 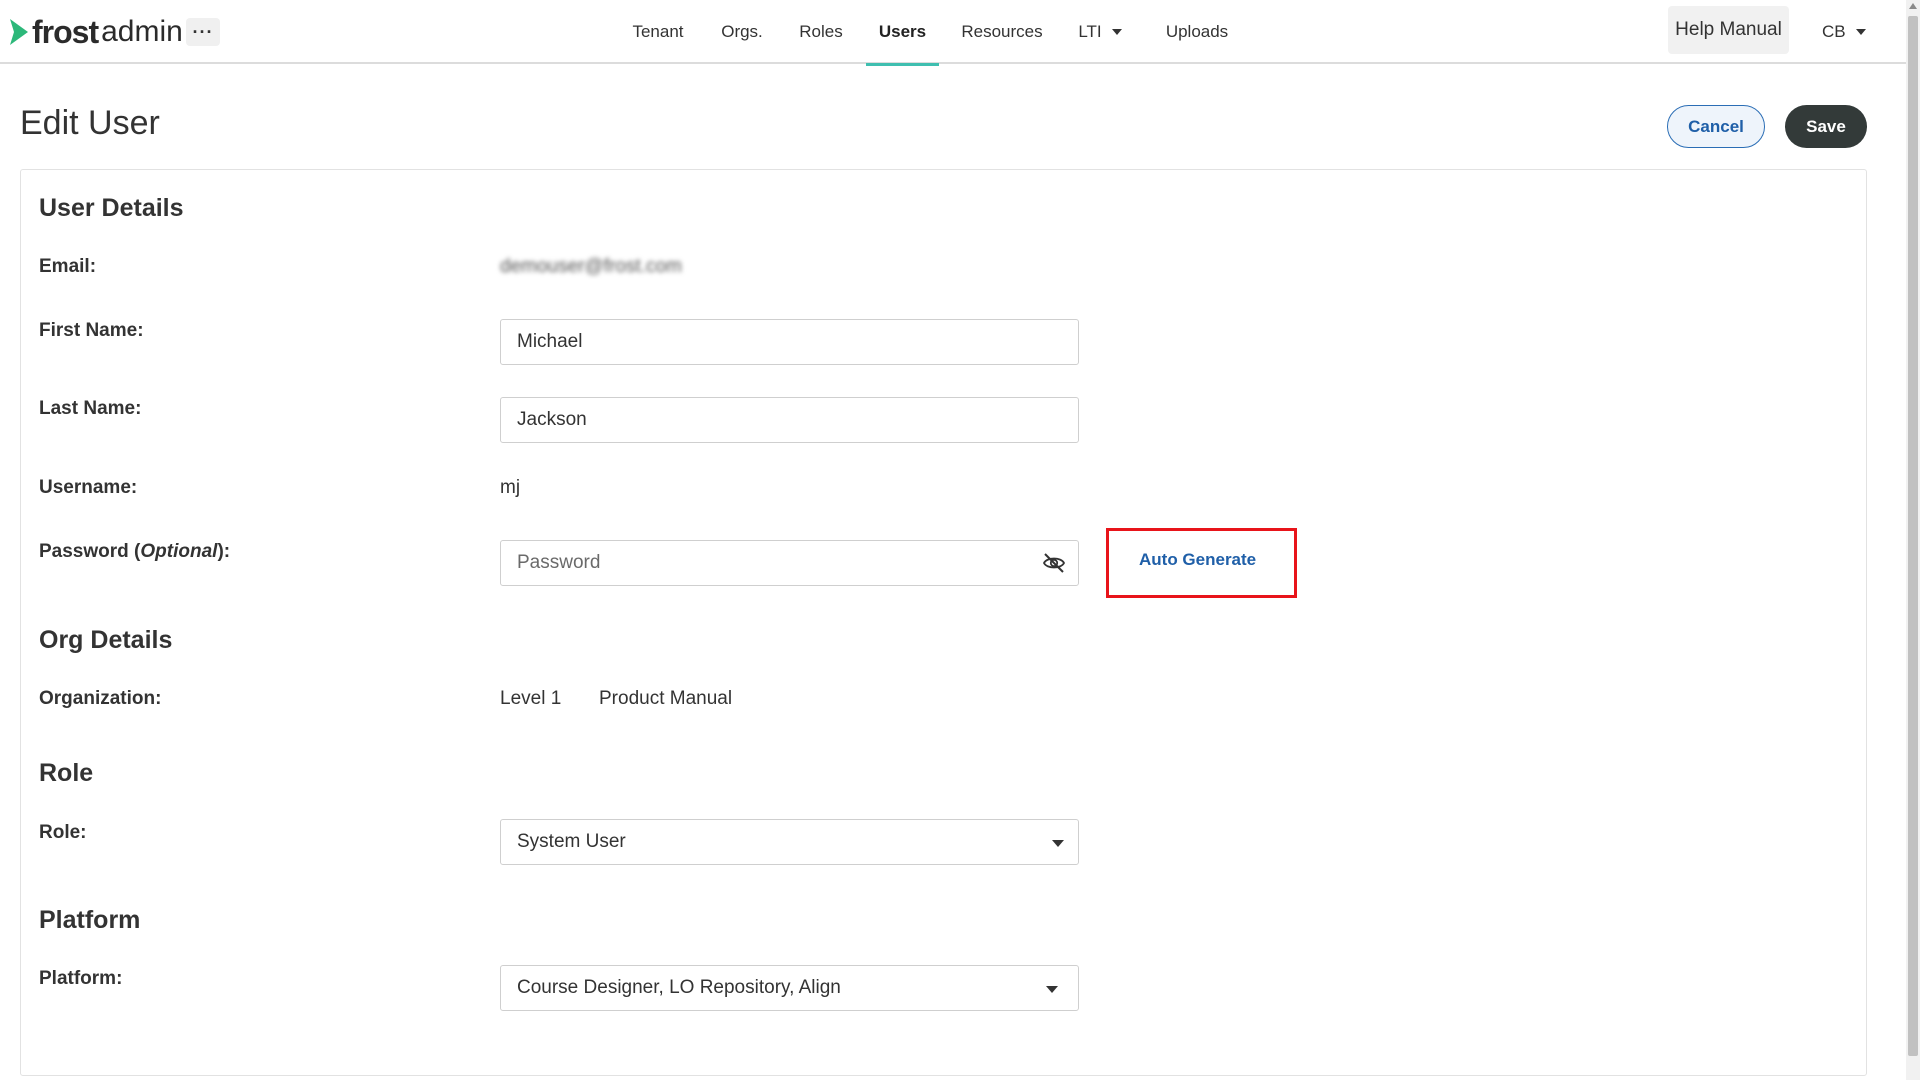 I want to click on nav-resources: Resources, so click(x=1002, y=32).